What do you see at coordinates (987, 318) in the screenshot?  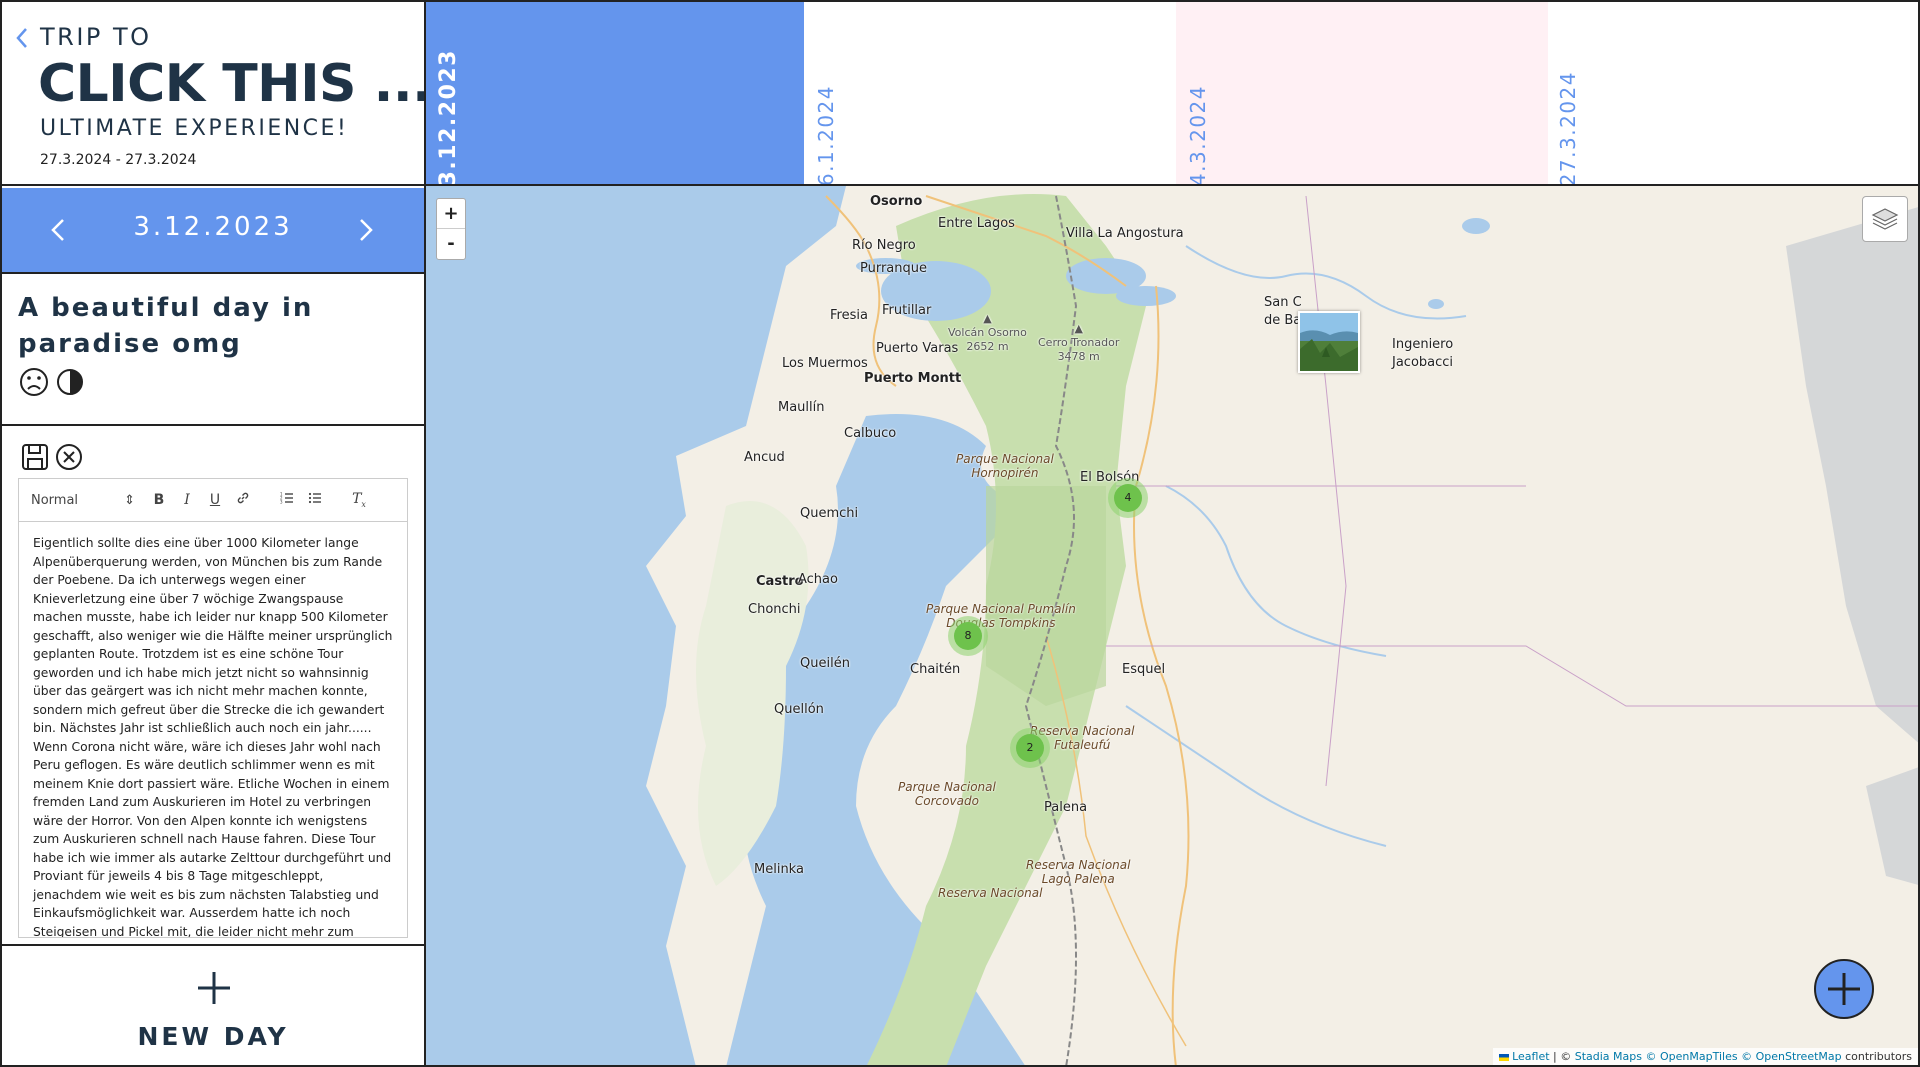 I see `volcano-icon: ▲` at bounding box center [987, 318].